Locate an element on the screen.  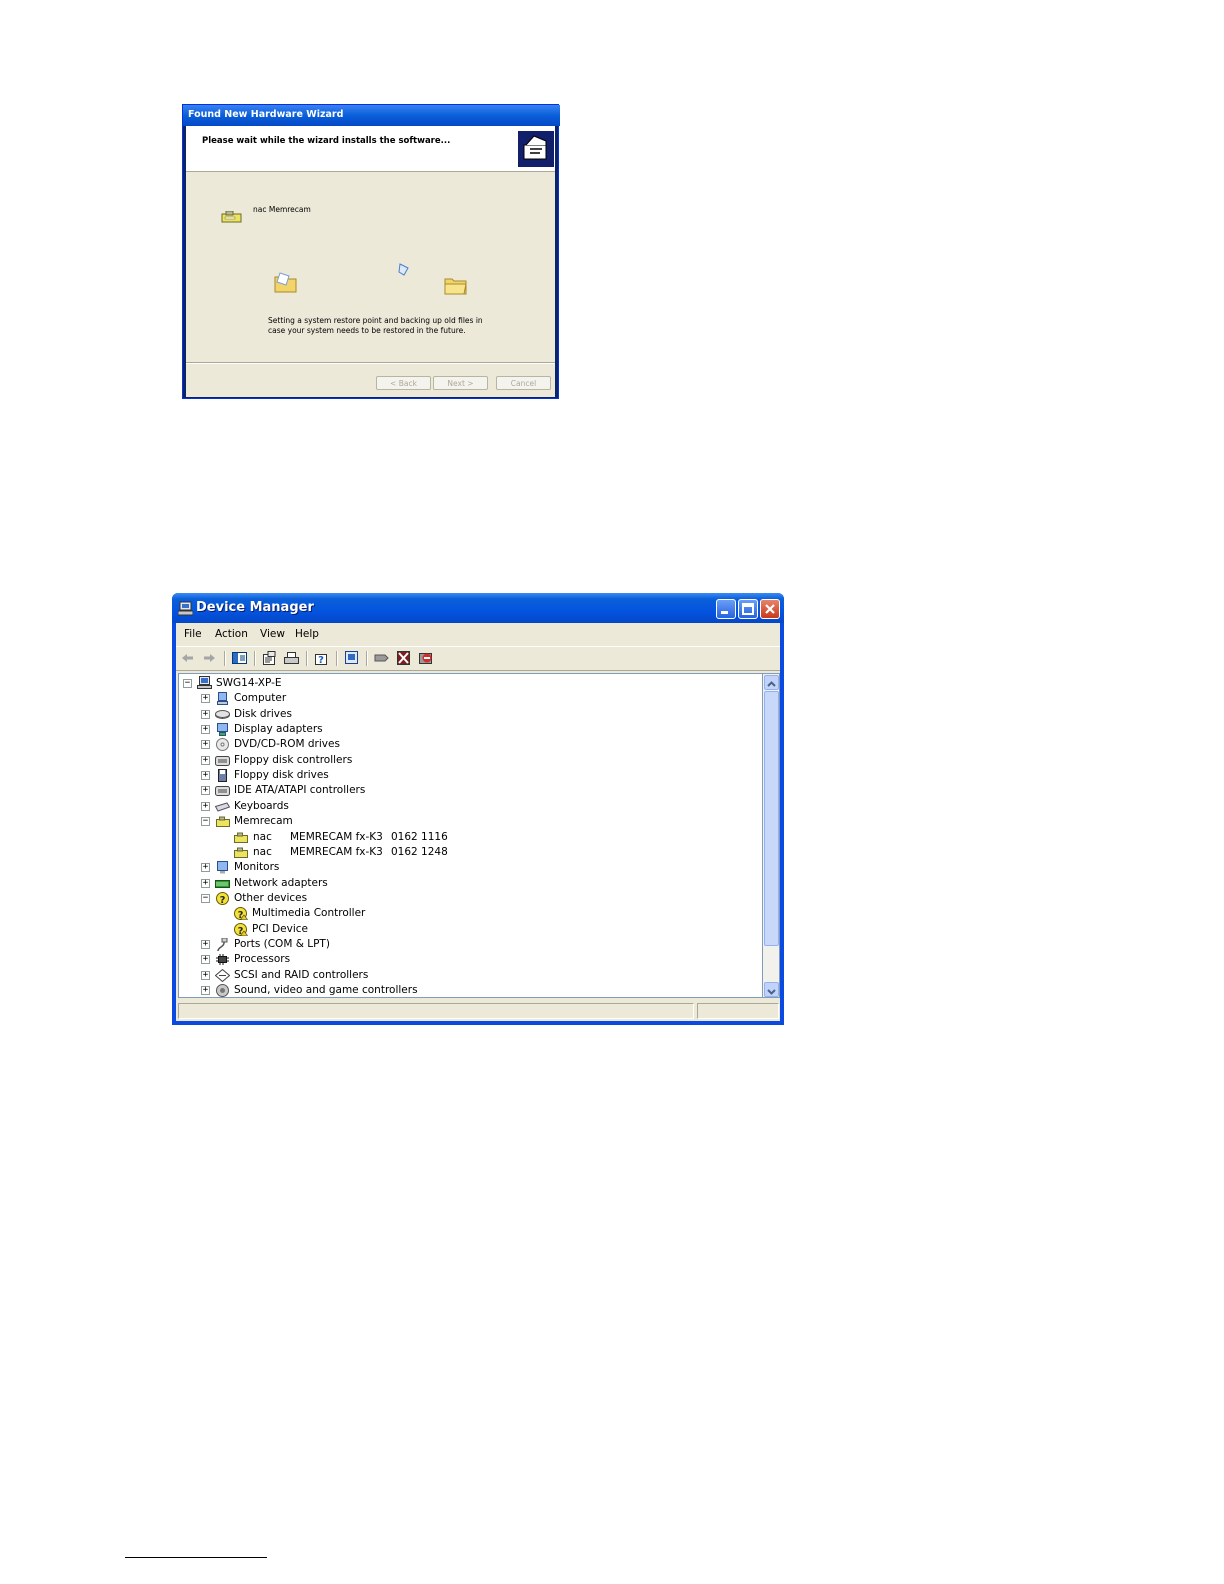
tree-device: nac MEMRECAM fx-K3 0162 1116 is located at coordinates (469, 837).